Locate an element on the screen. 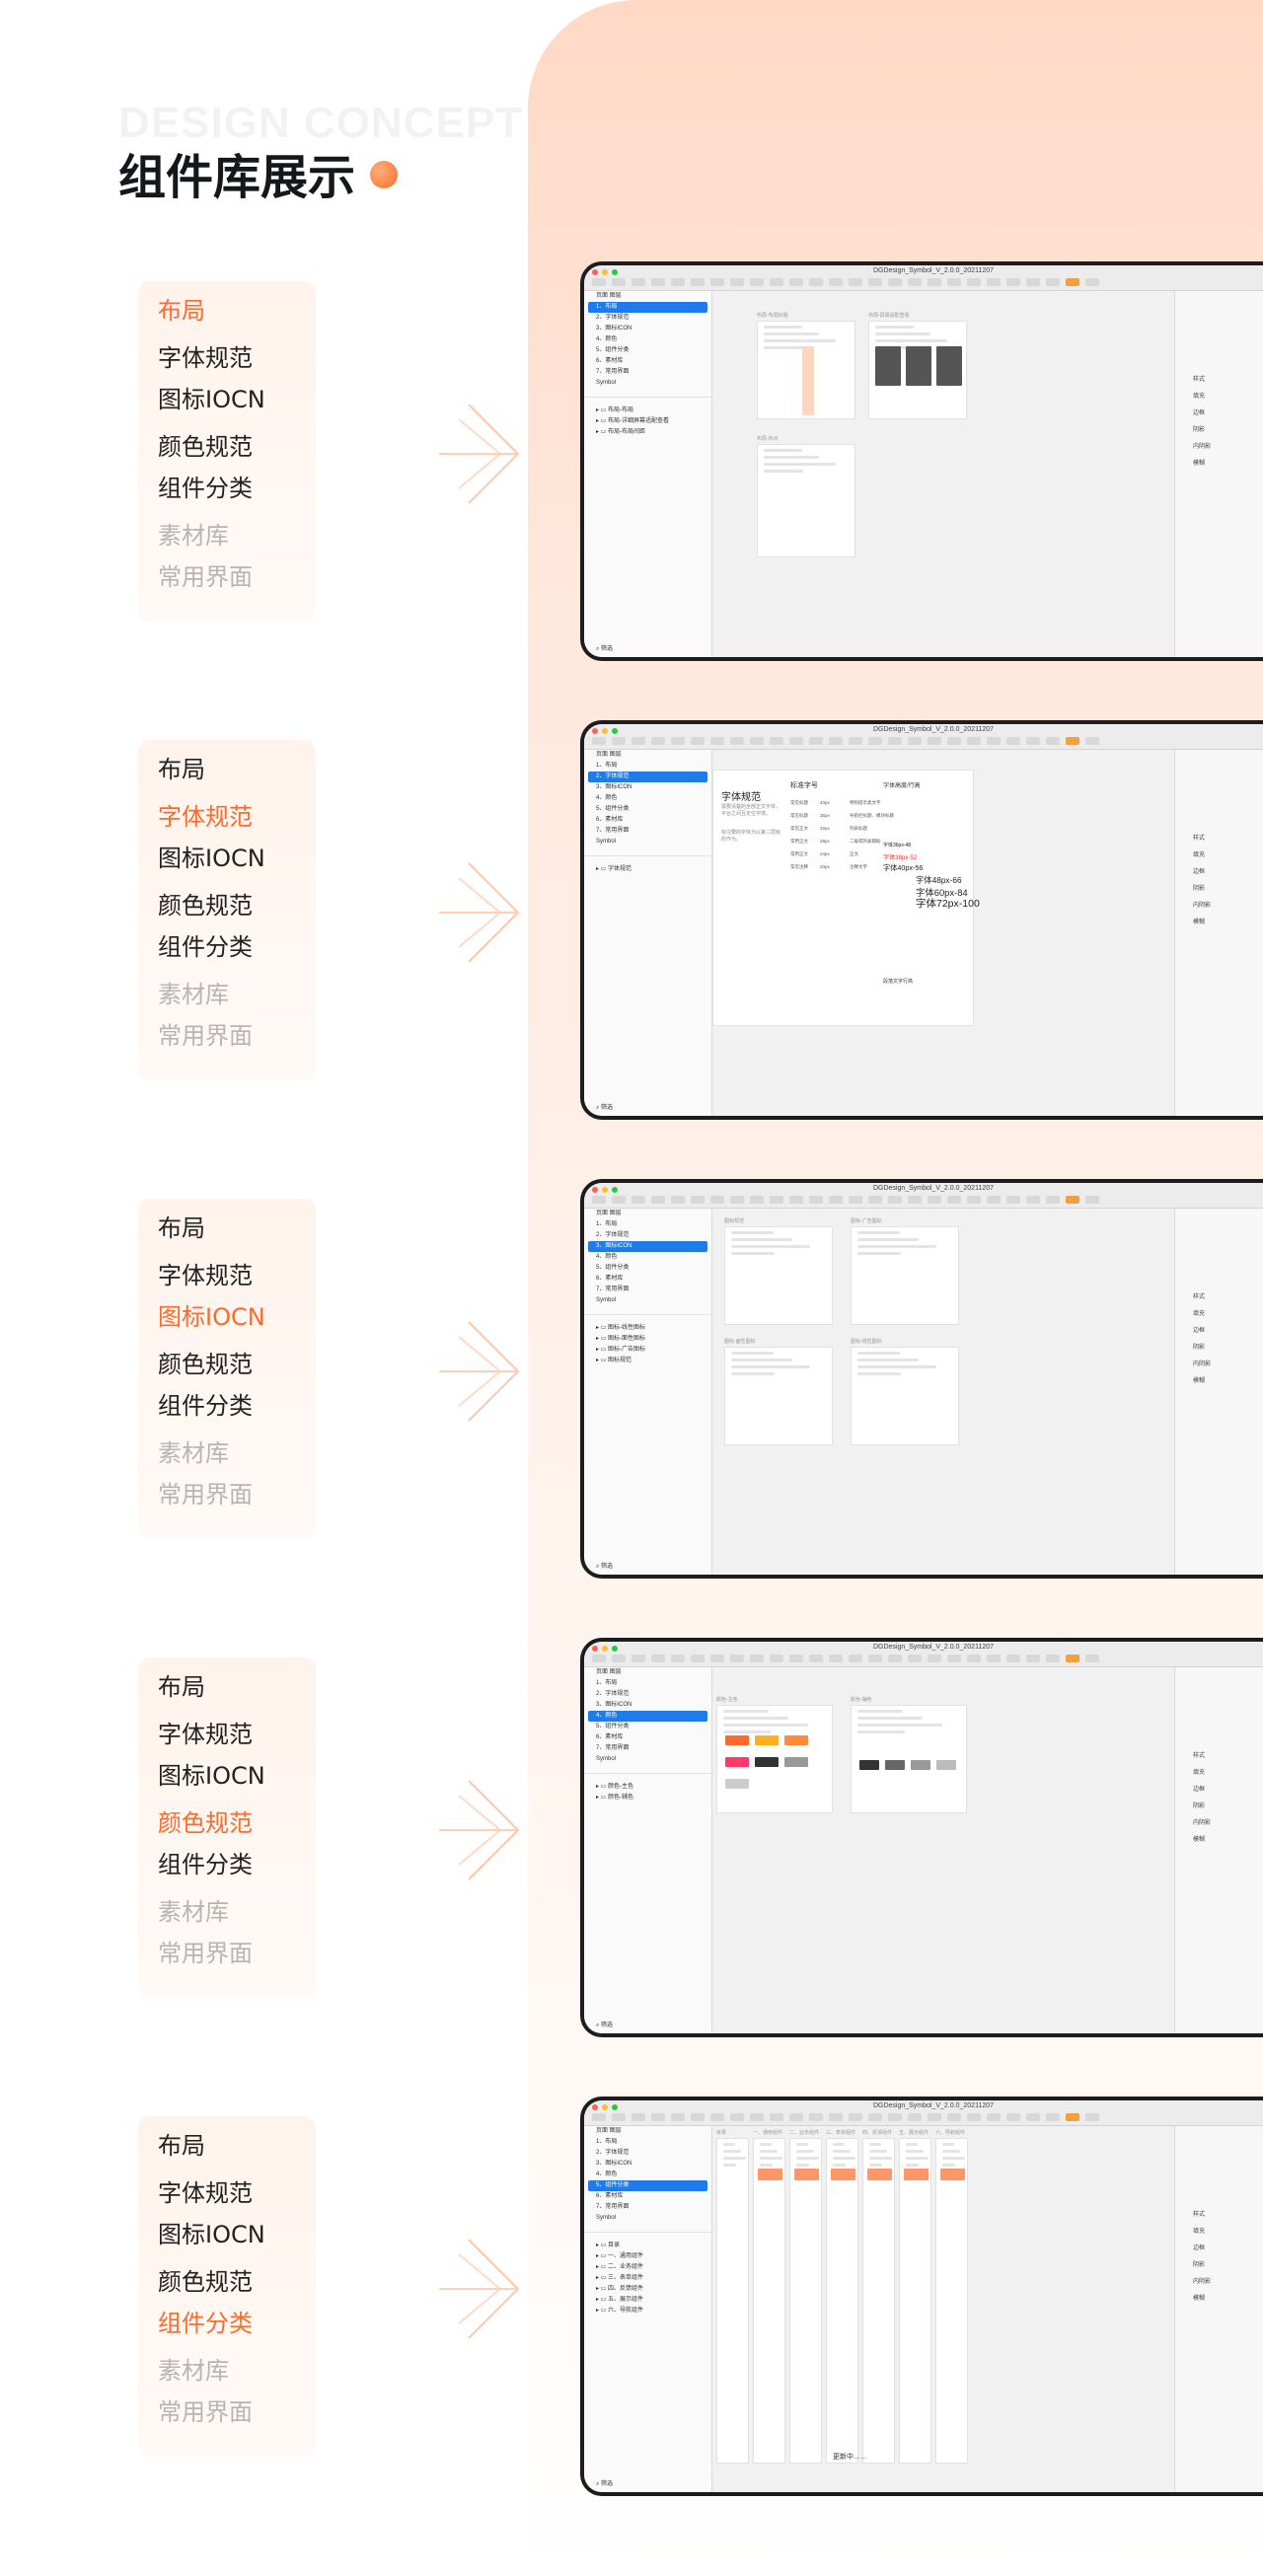 The width and height of the screenshot is (1263, 2576). layer-item: ▸ ▭ 颜色-辅色 is located at coordinates (647, 1798).